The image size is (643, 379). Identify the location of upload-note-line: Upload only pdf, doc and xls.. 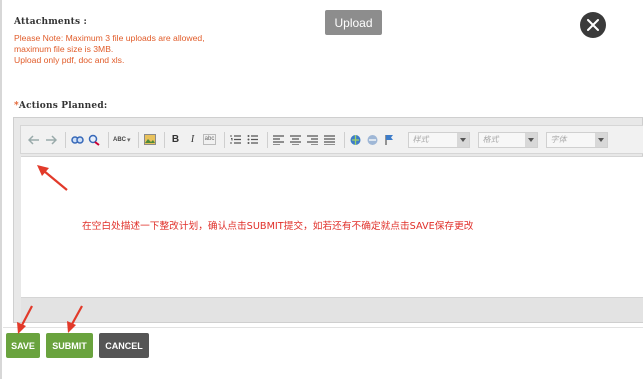
(69, 60).